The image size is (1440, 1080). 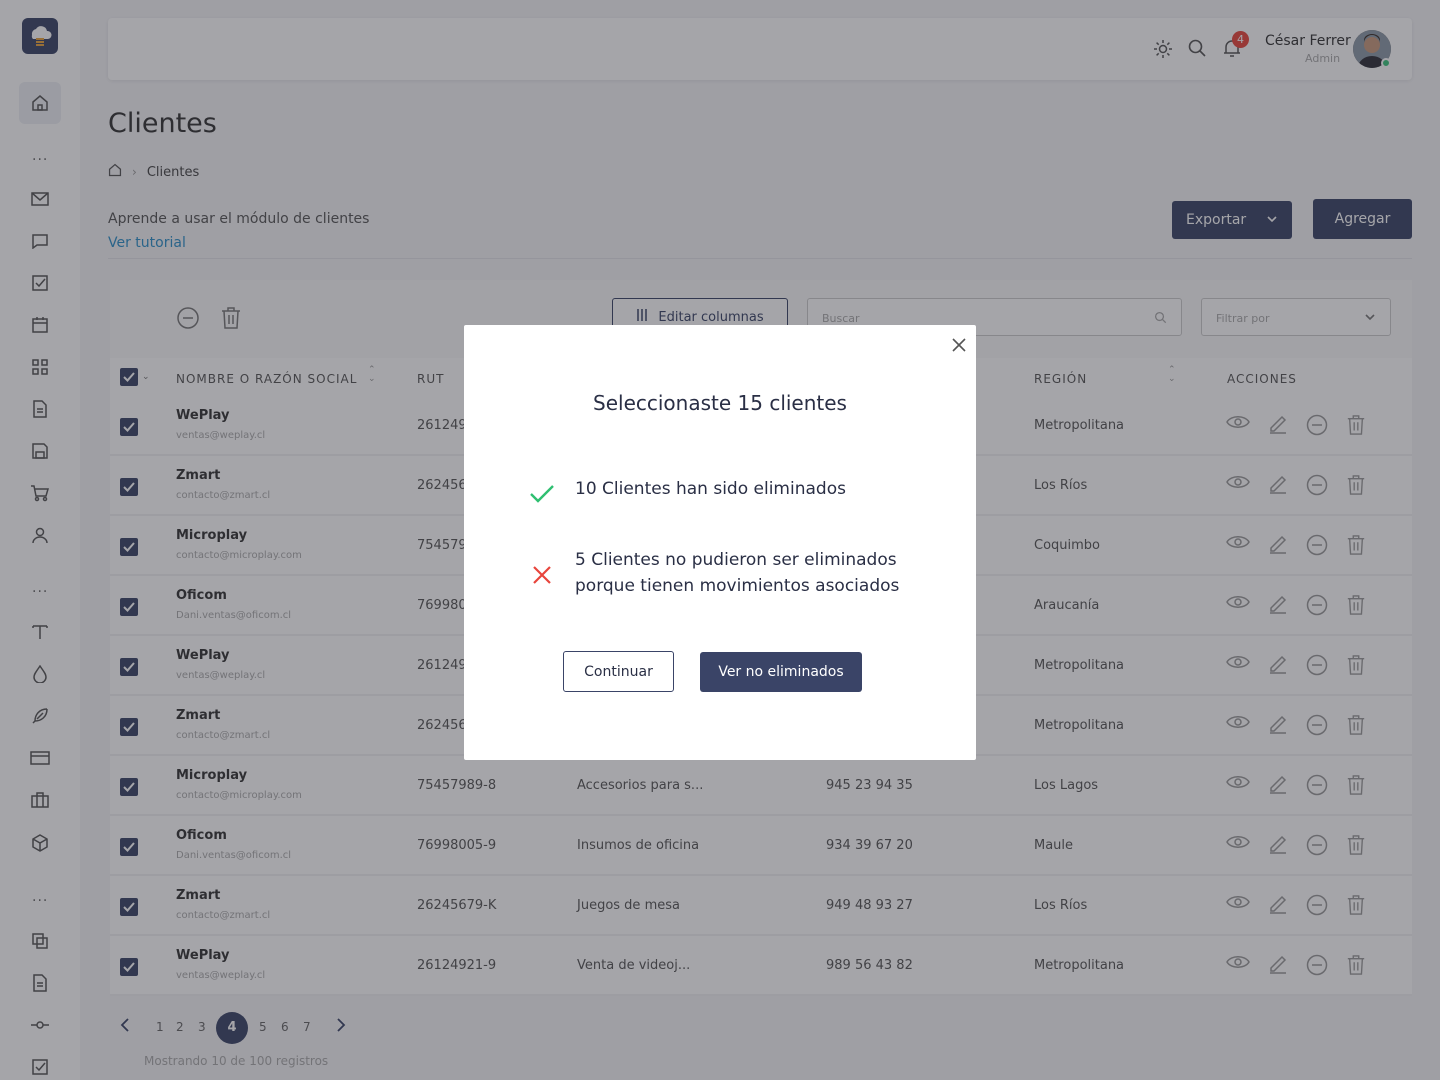 What do you see at coordinates (736, 560) in the screenshot?
I see `error-message-line1: 5 Clientes no pudieron ser eliminados` at bounding box center [736, 560].